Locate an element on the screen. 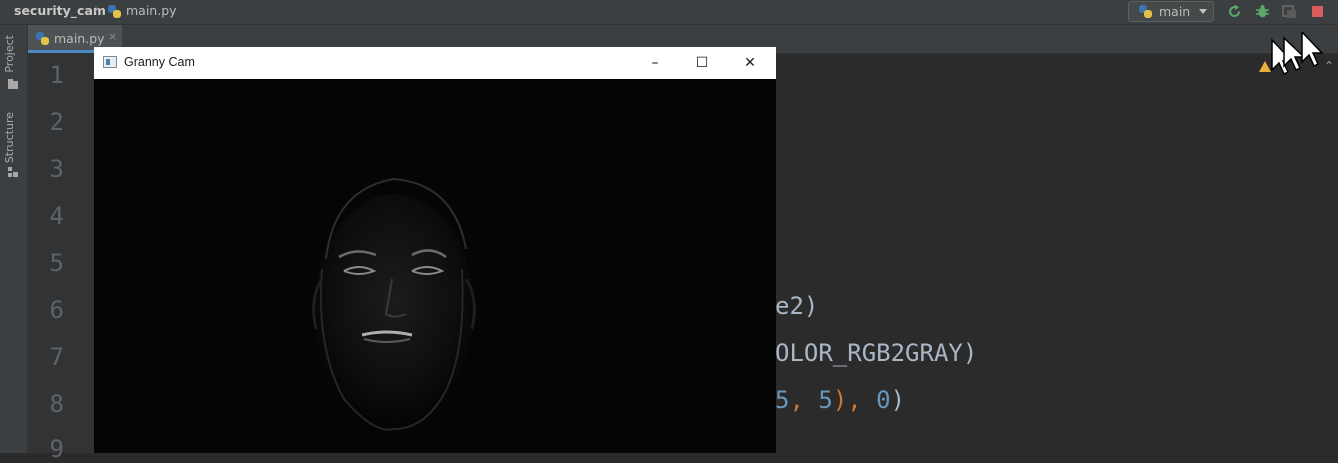 The height and width of the screenshot is (463, 1338). line-number: 1 is located at coordinates (56, 75).